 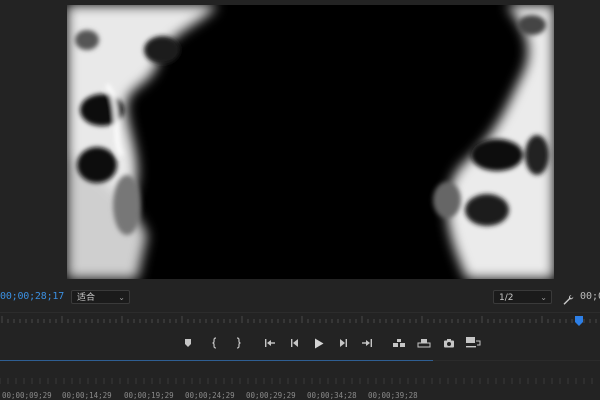 I want to click on play-icon, so click(x=319, y=343).